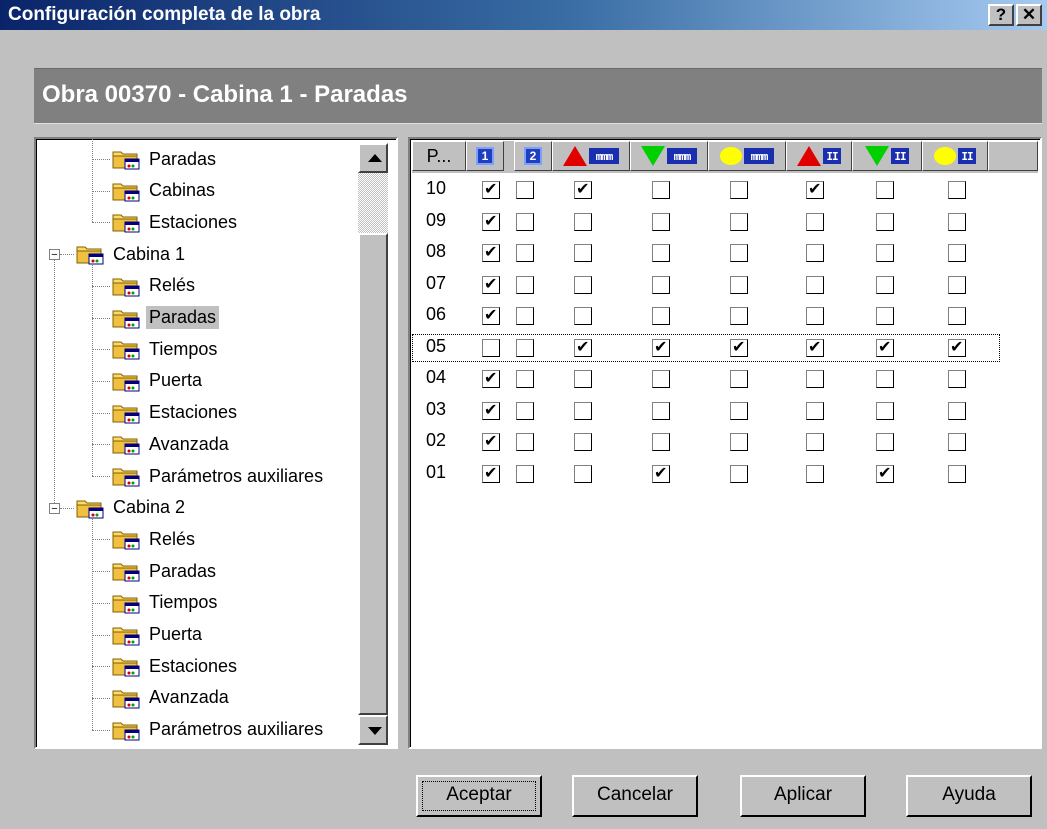 The width and height of the screenshot is (1047, 829). Describe the element at coordinates (1029, 15) in the screenshot. I see `close-icon: ✕` at that location.